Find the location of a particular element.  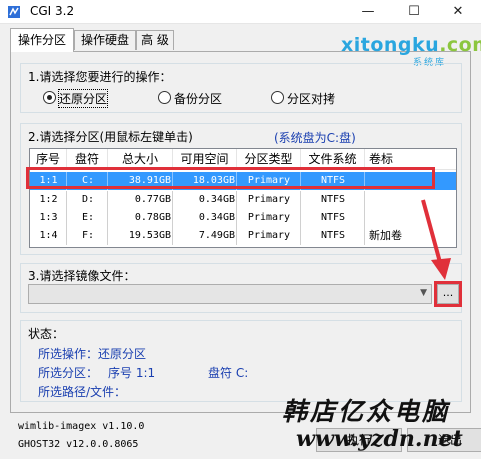

radio-copy-dot is located at coordinates (277, 97).